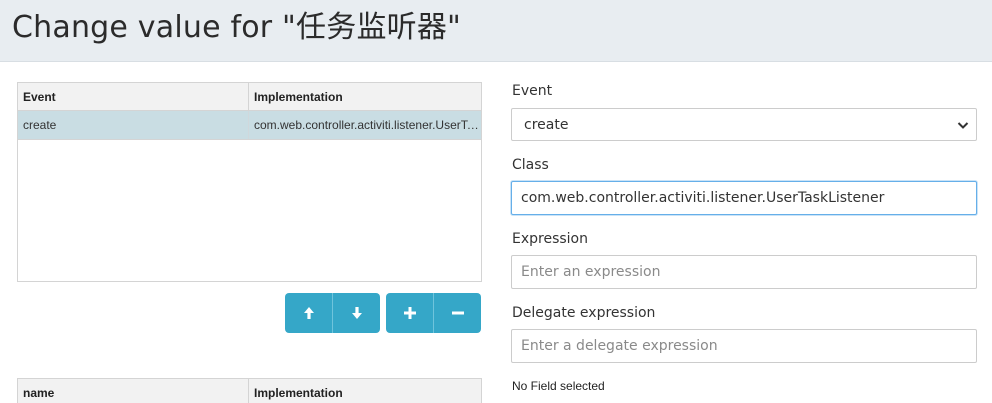 This screenshot has width=992, height=403. I want to click on plus-icon, so click(409, 313).